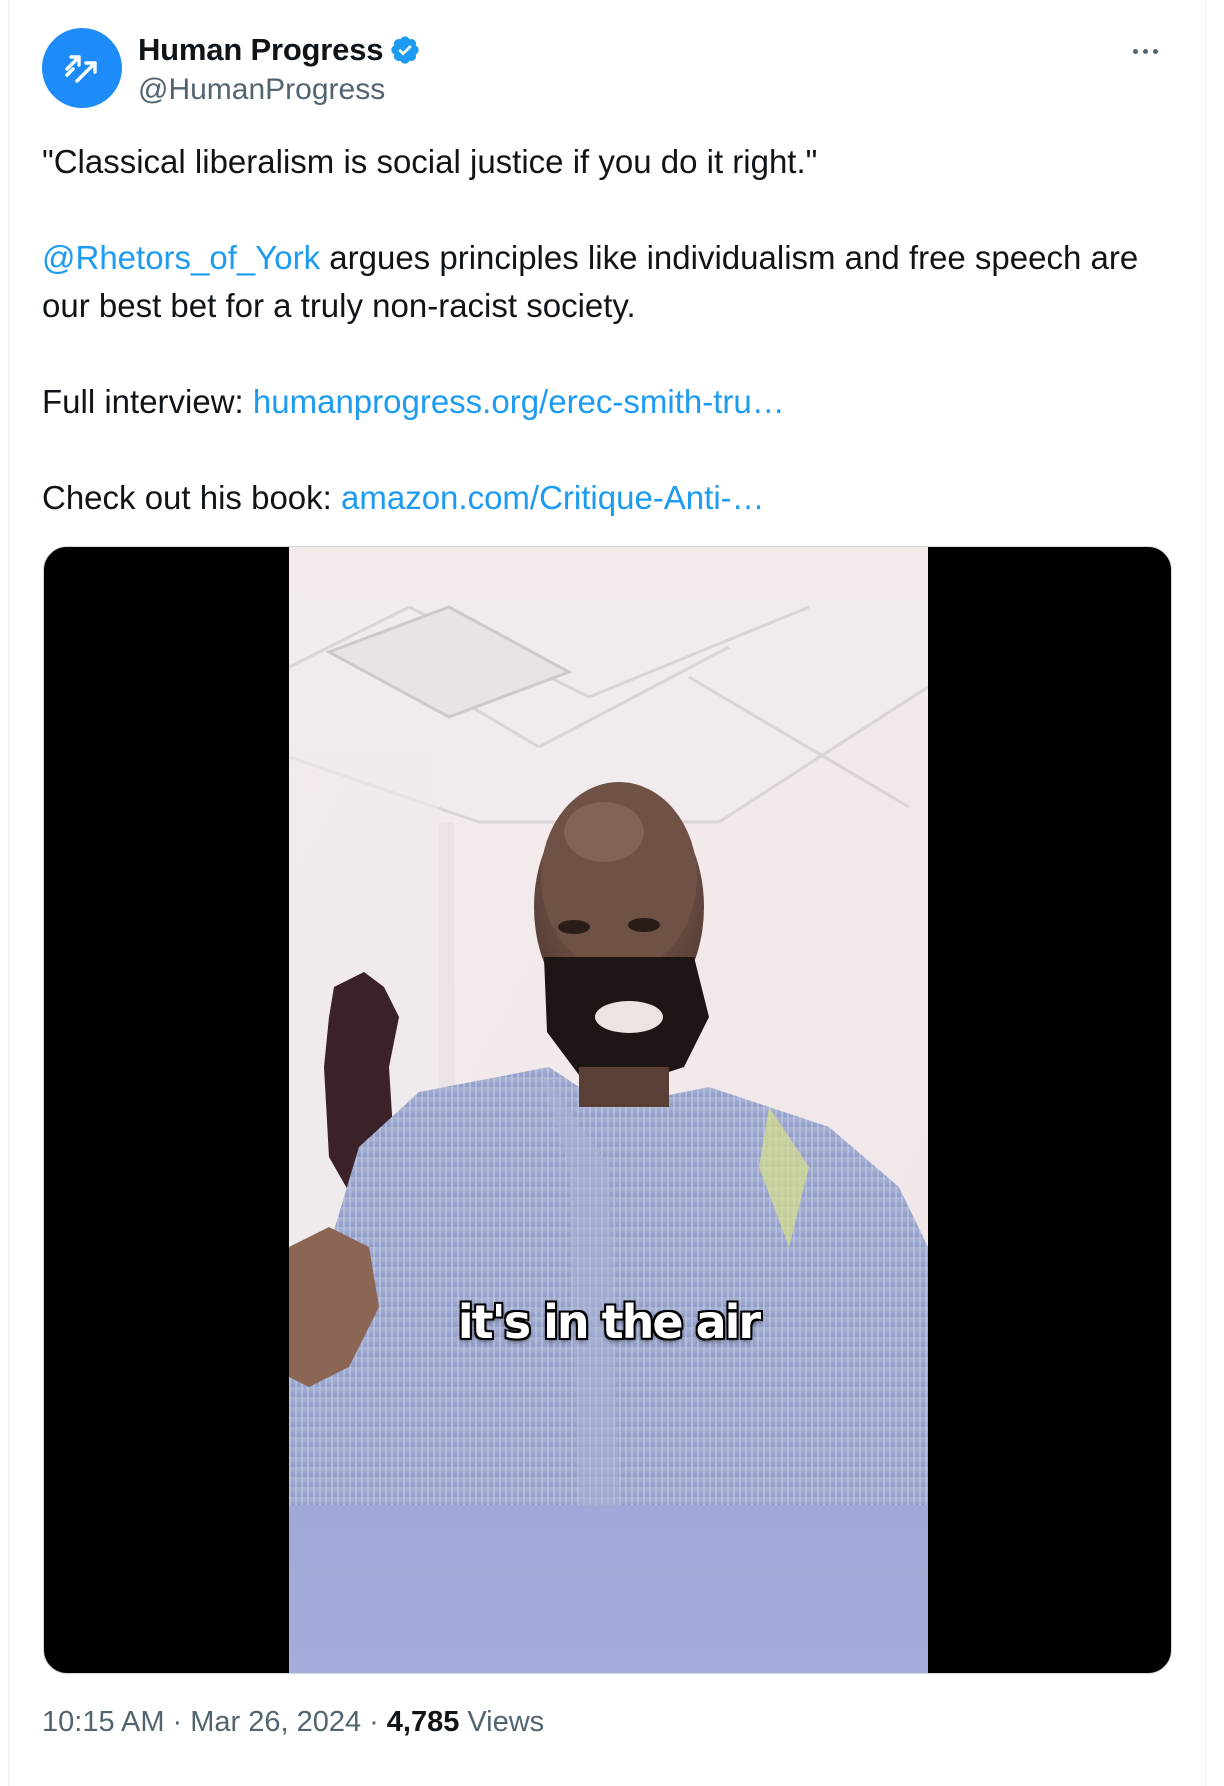  Describe the element at coordinates (609, 1322) in the screenshot. I see `video-caption: it's in the air` at that location.